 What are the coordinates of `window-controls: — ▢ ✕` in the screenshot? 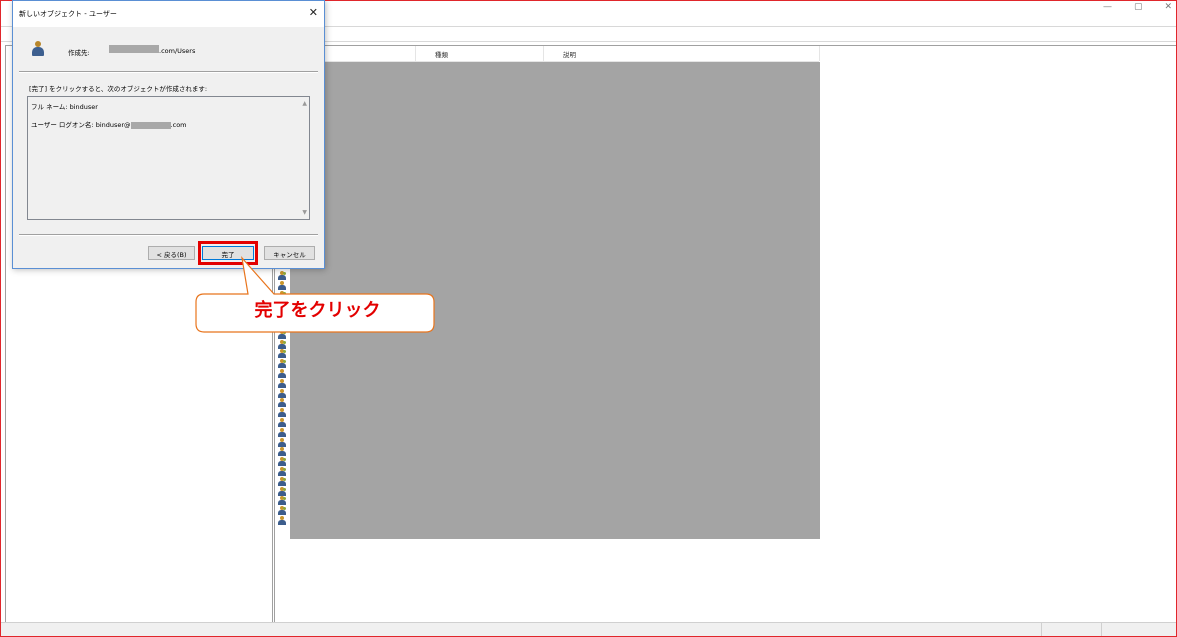 It's located at (1137, 7).